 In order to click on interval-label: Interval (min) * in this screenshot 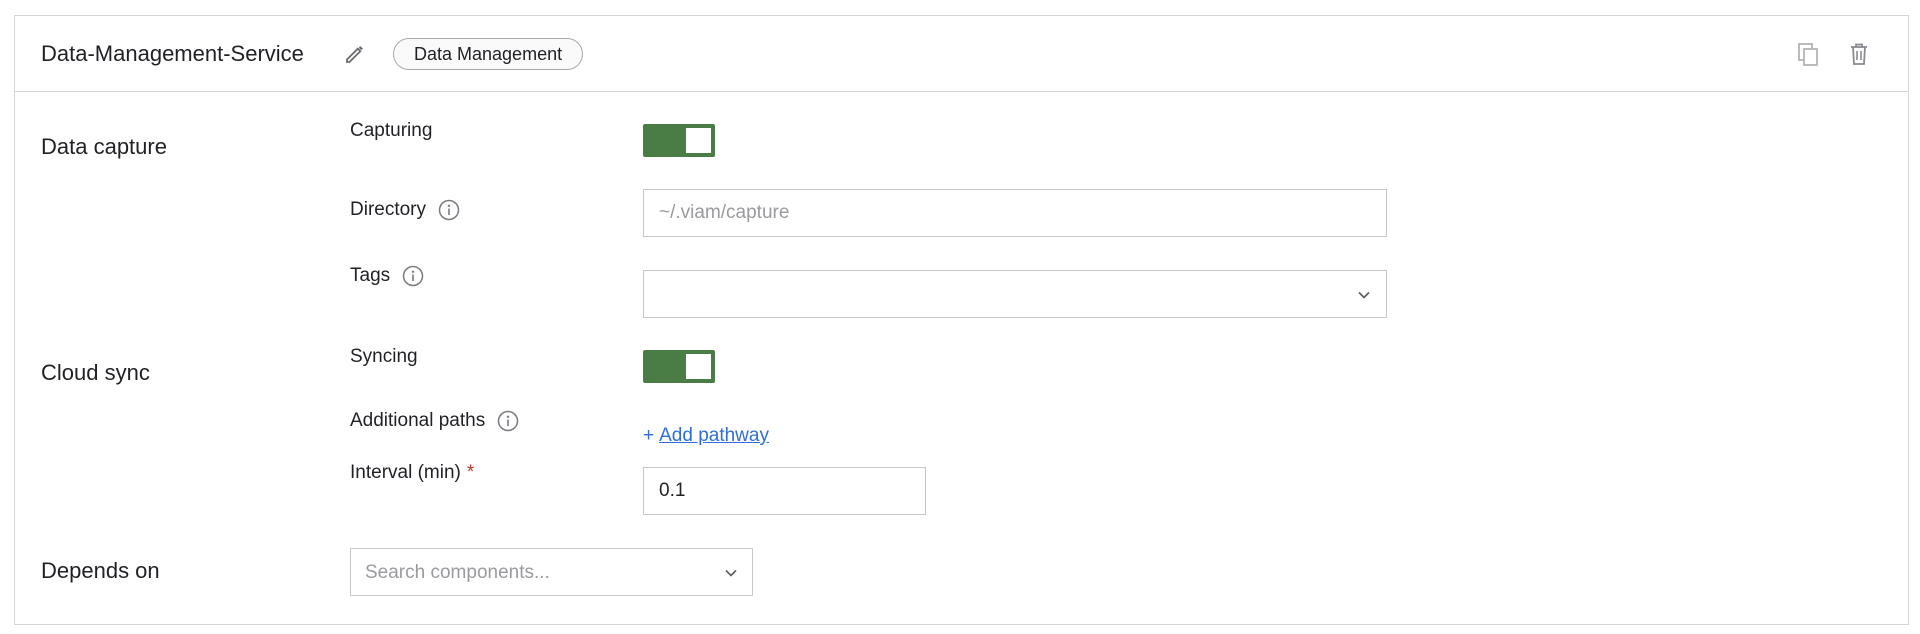, I will do `click(412, 473)`.